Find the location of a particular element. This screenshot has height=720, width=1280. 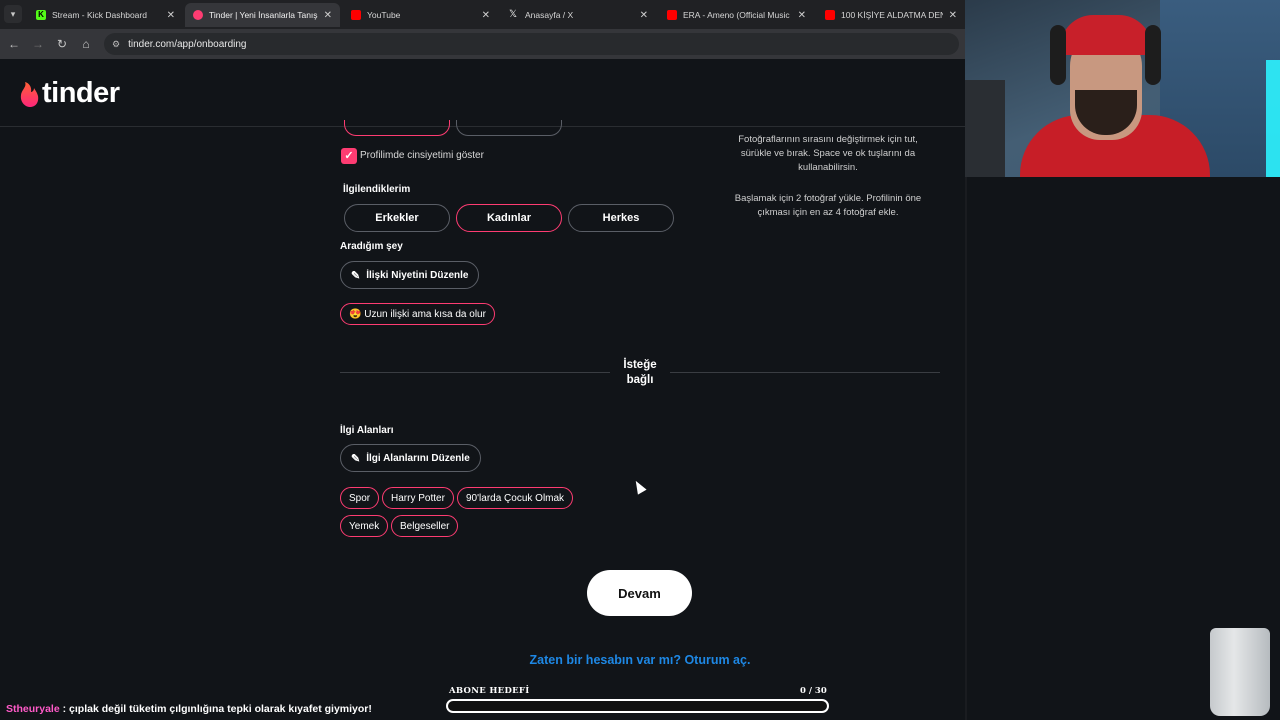

looking-for-heading: Aradığım şey is located at coordinates (371, 246).